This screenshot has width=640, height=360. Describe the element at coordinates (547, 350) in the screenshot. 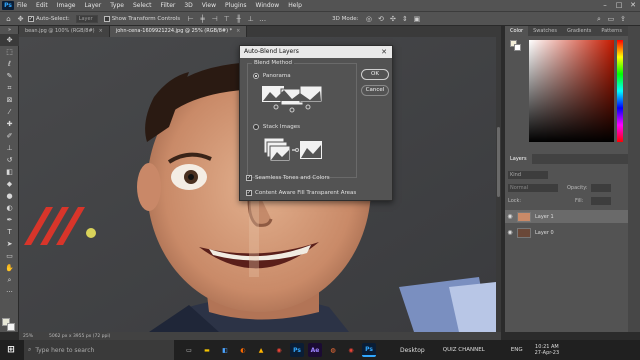

I see `clock: 10:21 AM 27-Apr-23` at that location.